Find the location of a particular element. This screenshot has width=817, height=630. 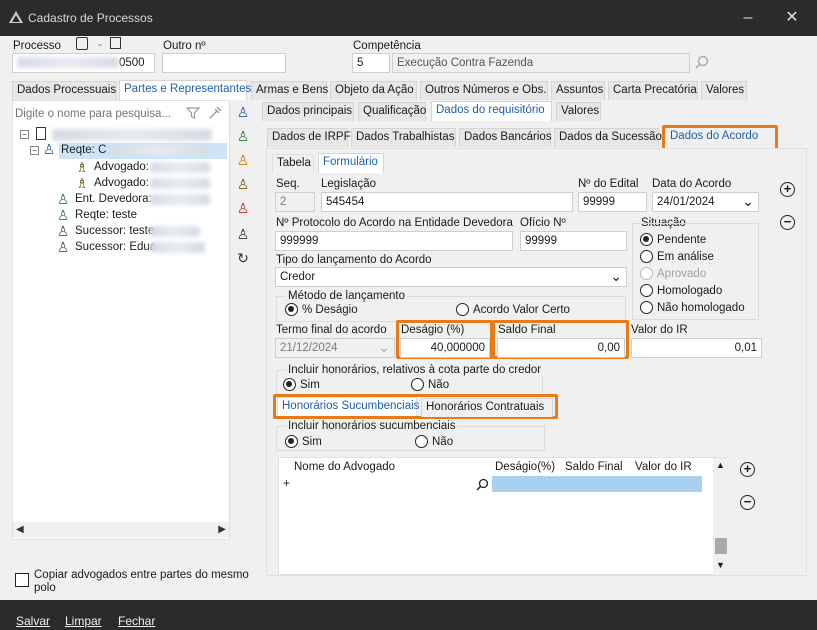

tree-item-ent-devedora: Ent. Devedora: is located at coordinates (113, 199).